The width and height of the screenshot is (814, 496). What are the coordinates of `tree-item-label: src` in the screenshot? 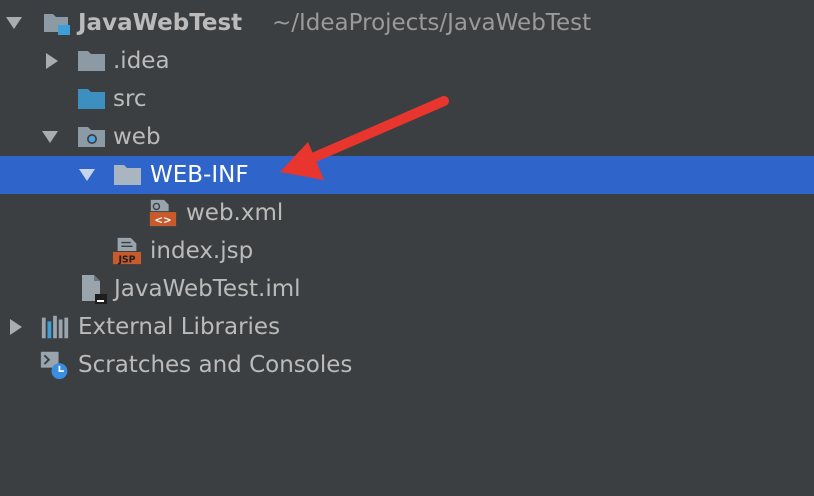 It's located at (130, 99).